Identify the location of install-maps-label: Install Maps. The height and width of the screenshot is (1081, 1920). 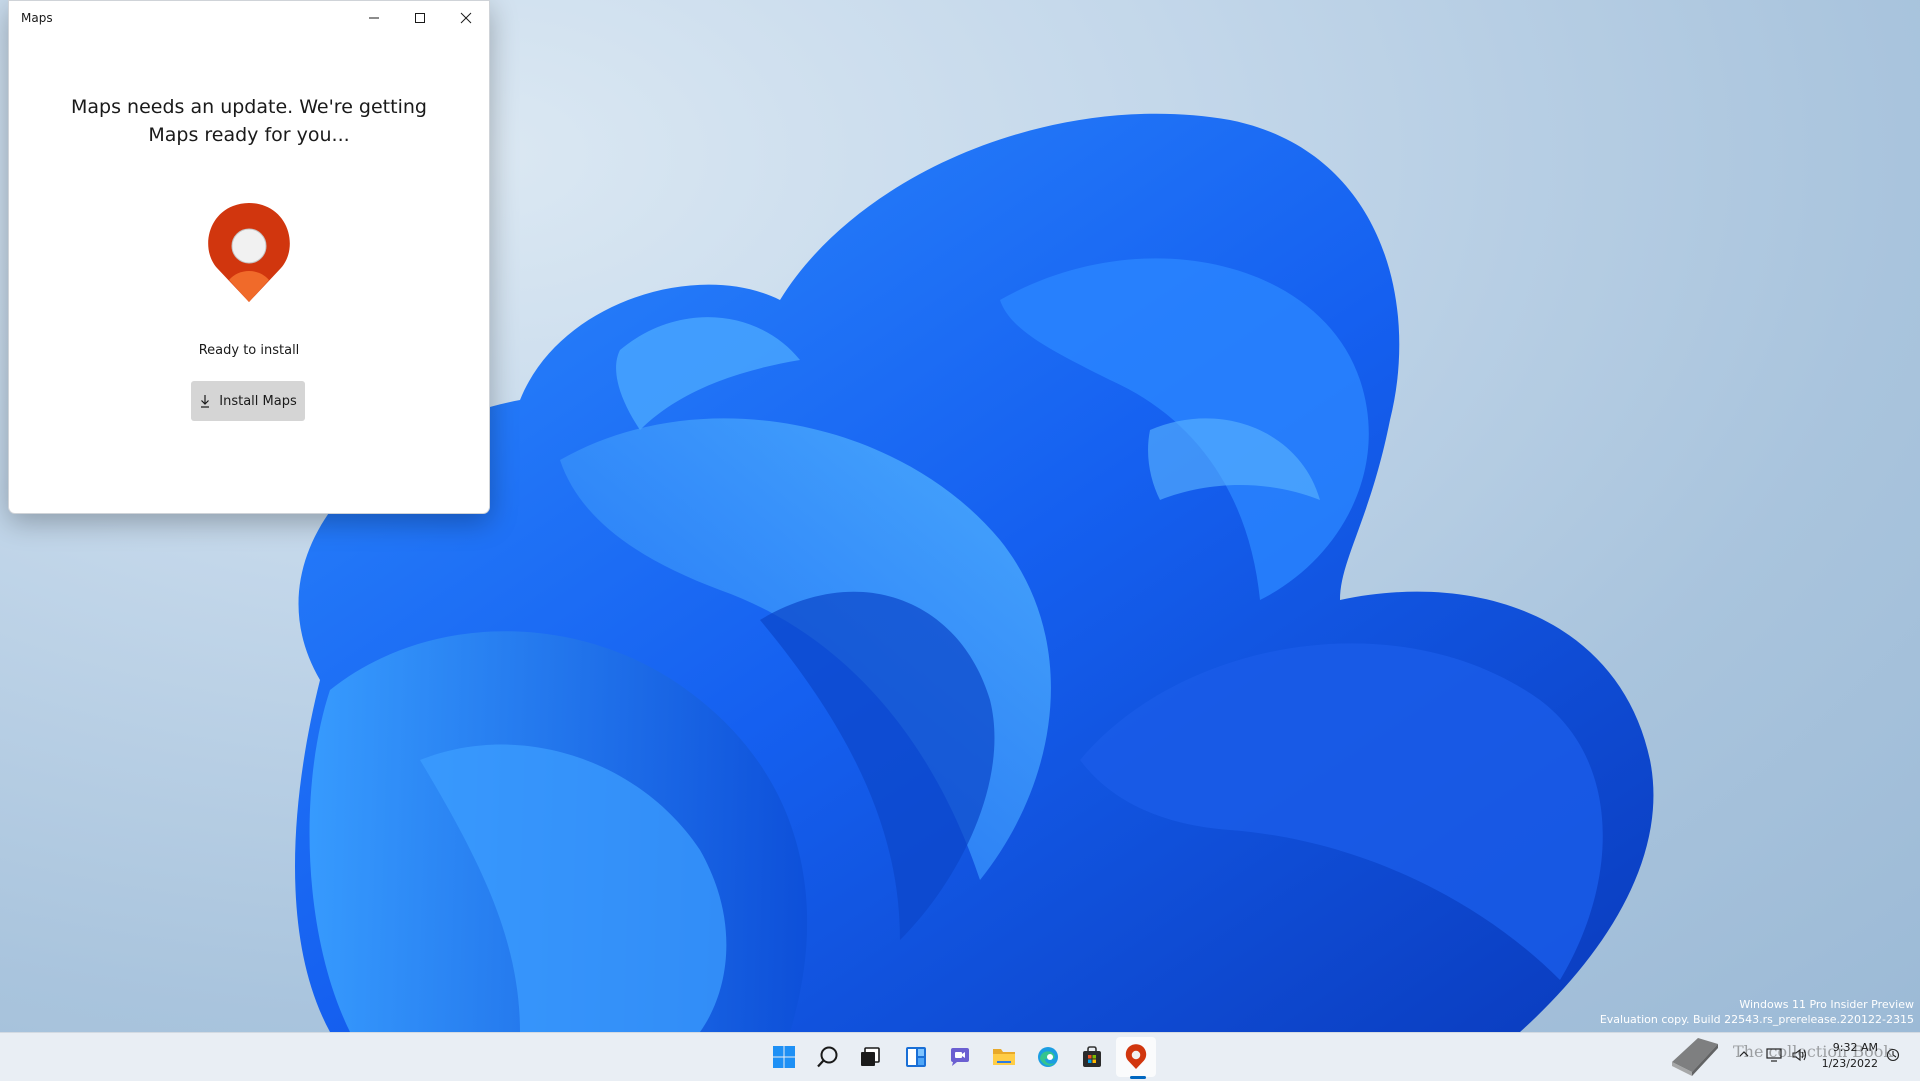
(258, 401).